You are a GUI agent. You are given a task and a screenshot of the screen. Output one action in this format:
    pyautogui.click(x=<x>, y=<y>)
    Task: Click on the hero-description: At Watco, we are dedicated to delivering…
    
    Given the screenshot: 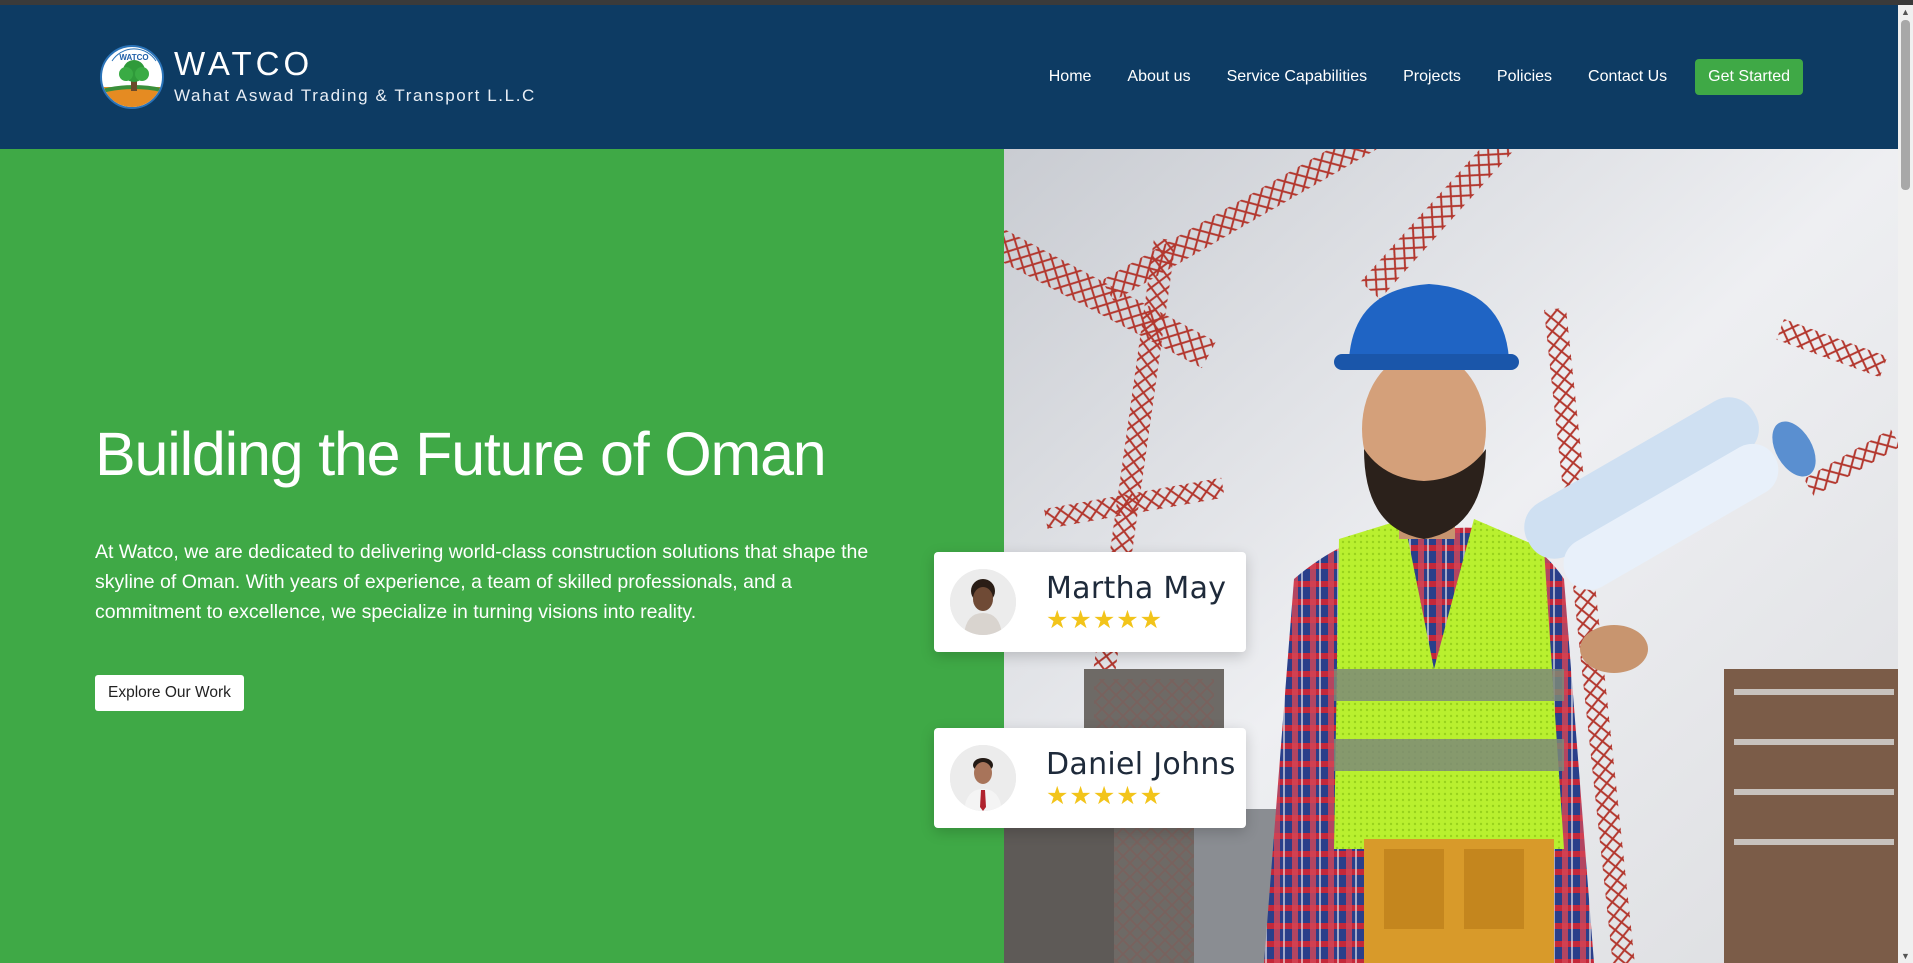 What is the action you would take?
    pyautogui.click(x=482, y=582)
    